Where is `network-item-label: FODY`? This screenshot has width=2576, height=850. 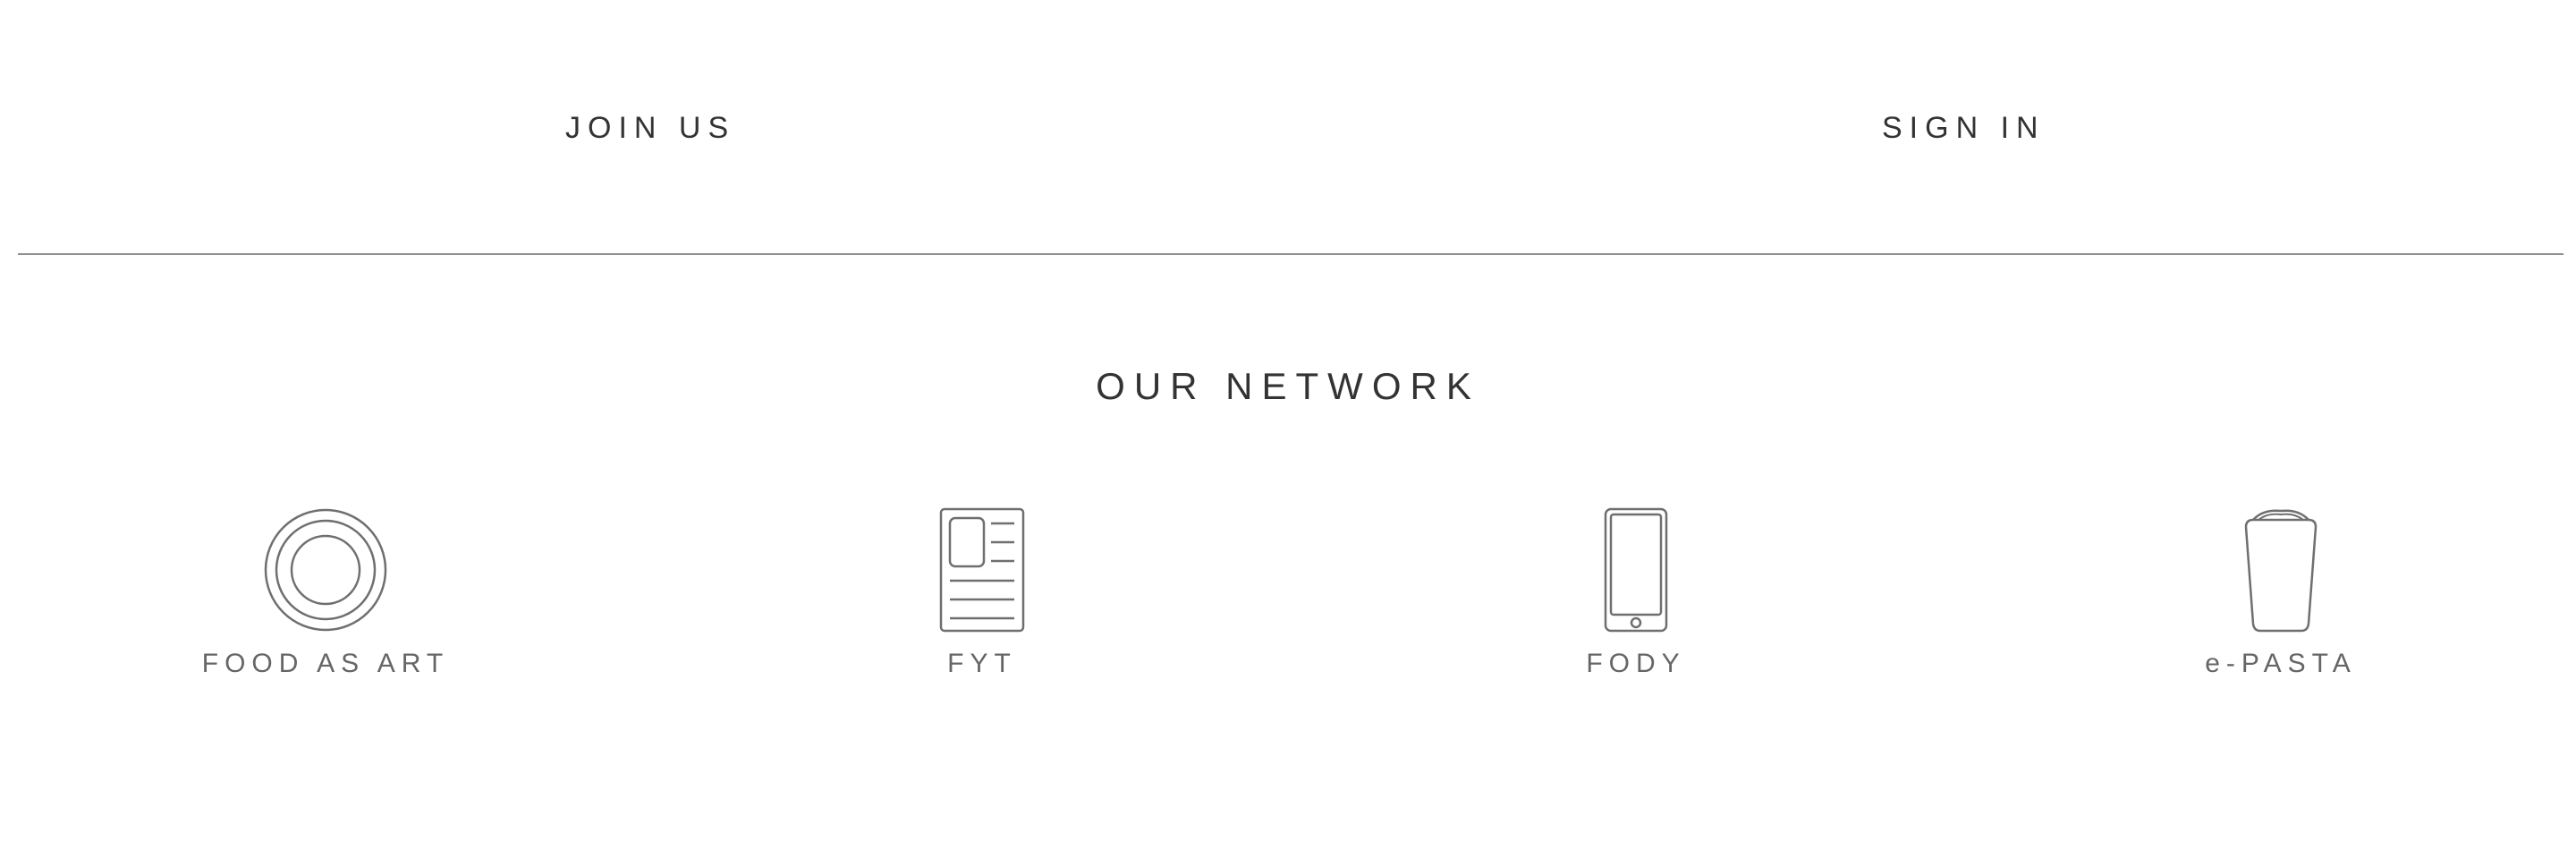
network-item-label: FODY is located at coordinates (1636, 664).